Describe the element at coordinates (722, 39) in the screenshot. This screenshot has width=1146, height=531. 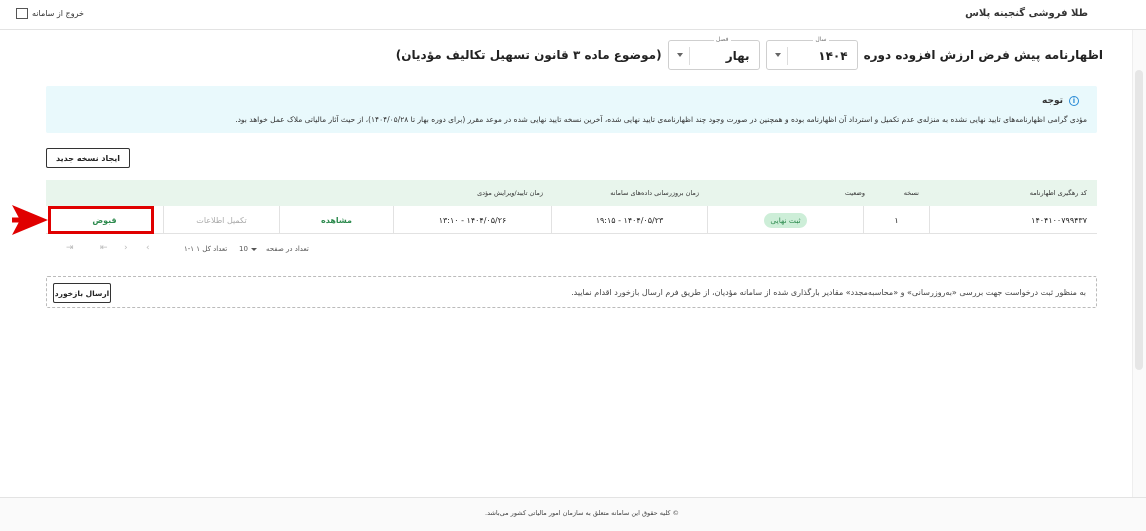
I see `season-select-label: فصل` at that location.